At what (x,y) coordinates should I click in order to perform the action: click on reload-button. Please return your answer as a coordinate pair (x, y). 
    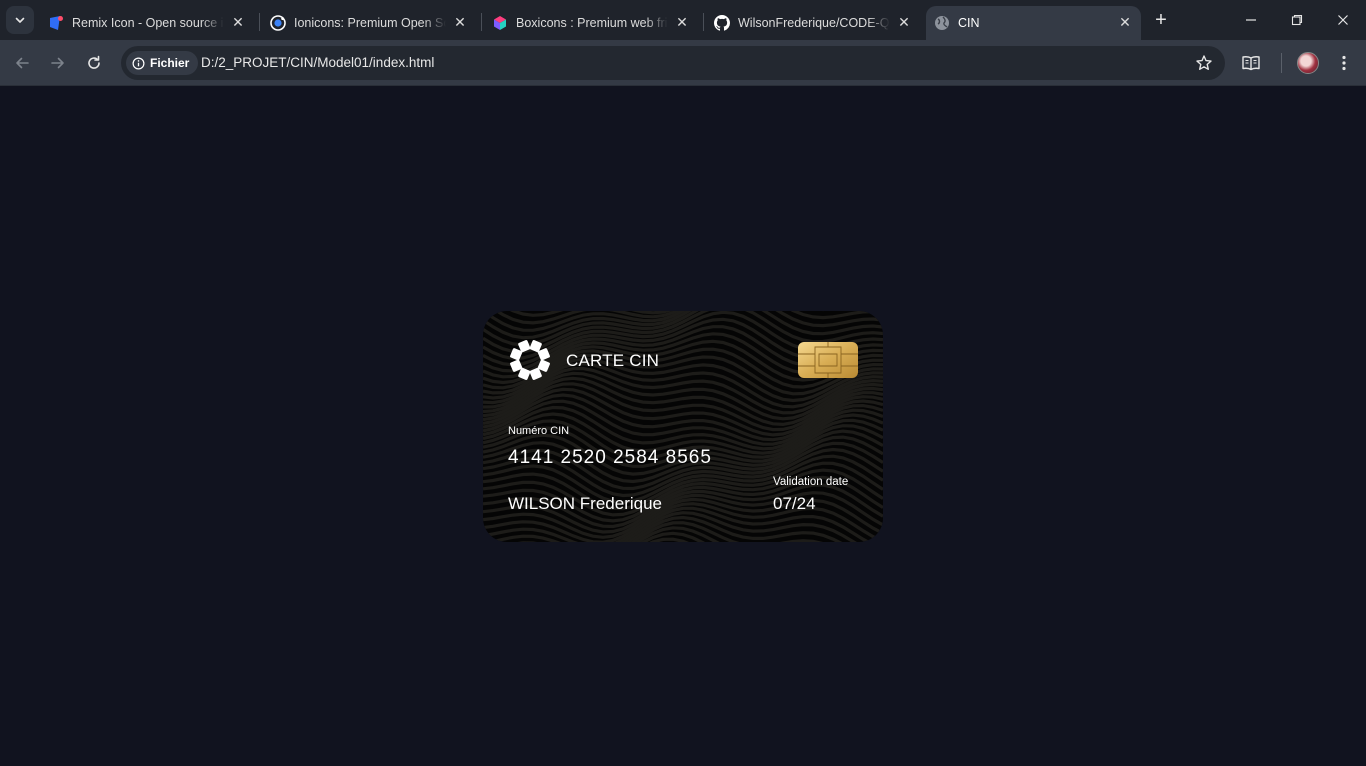
    Looking at the image, I should click on (94, 63).